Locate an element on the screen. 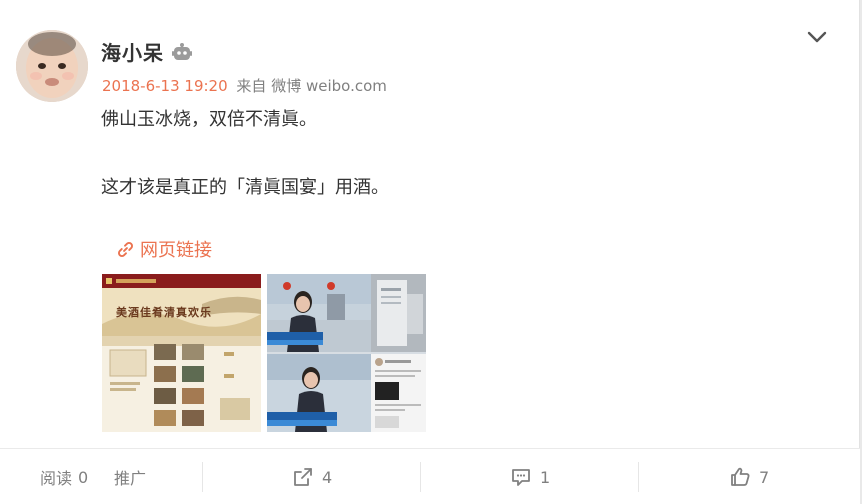 This screenshot has width=862, height=504. like-button: 7 is located at coordinates (749, 476).